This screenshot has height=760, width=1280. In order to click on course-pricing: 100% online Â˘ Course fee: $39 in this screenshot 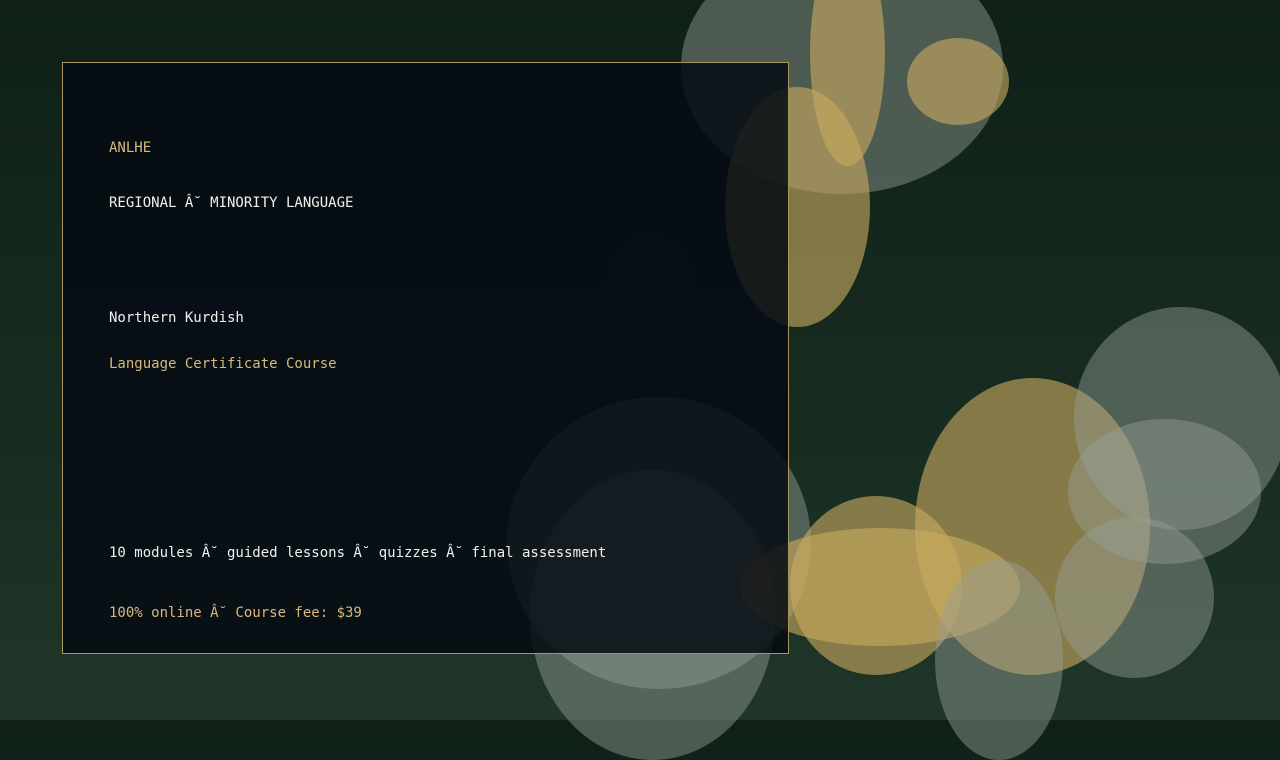, I will do `click(235, 613)`.